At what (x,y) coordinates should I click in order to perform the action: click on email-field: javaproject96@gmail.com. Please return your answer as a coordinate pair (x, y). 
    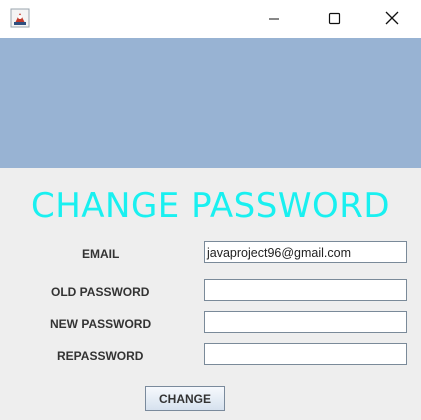
    Looking at the image, I should click on (305, 252).